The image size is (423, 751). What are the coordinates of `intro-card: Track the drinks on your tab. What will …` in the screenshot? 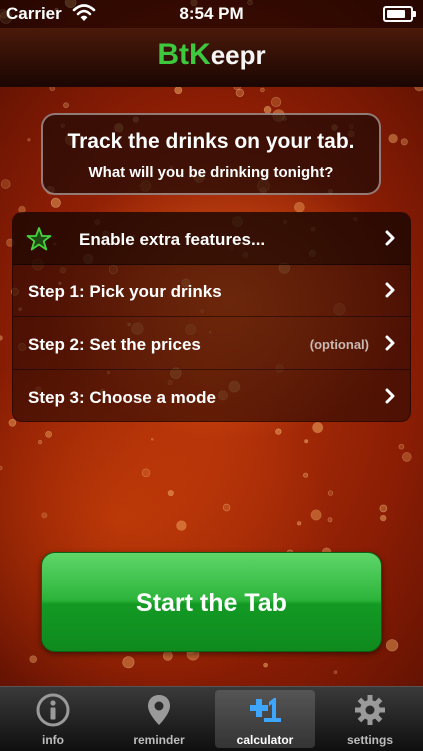 It's located at (211, 154).